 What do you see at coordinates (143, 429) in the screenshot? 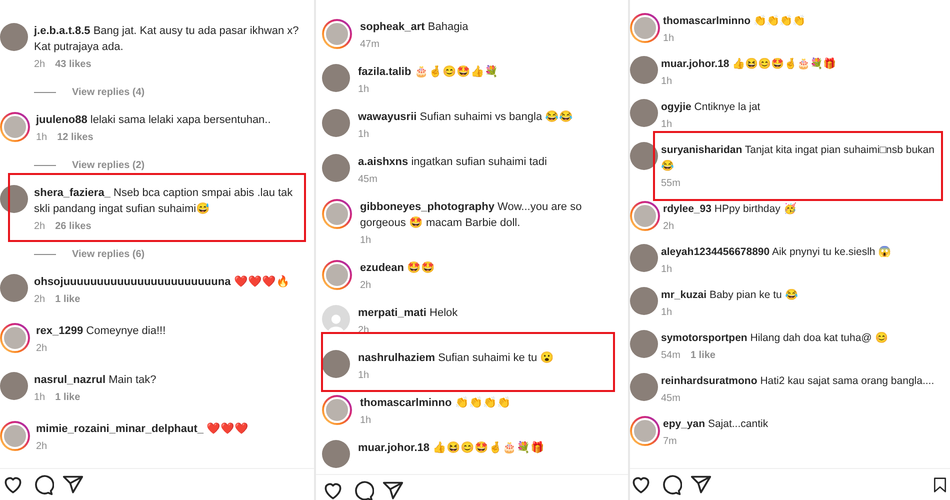
I see `comment-text: mimie_rozaini_minar_delphaut_ ❤❤❤` at bounding box center [143, 429].